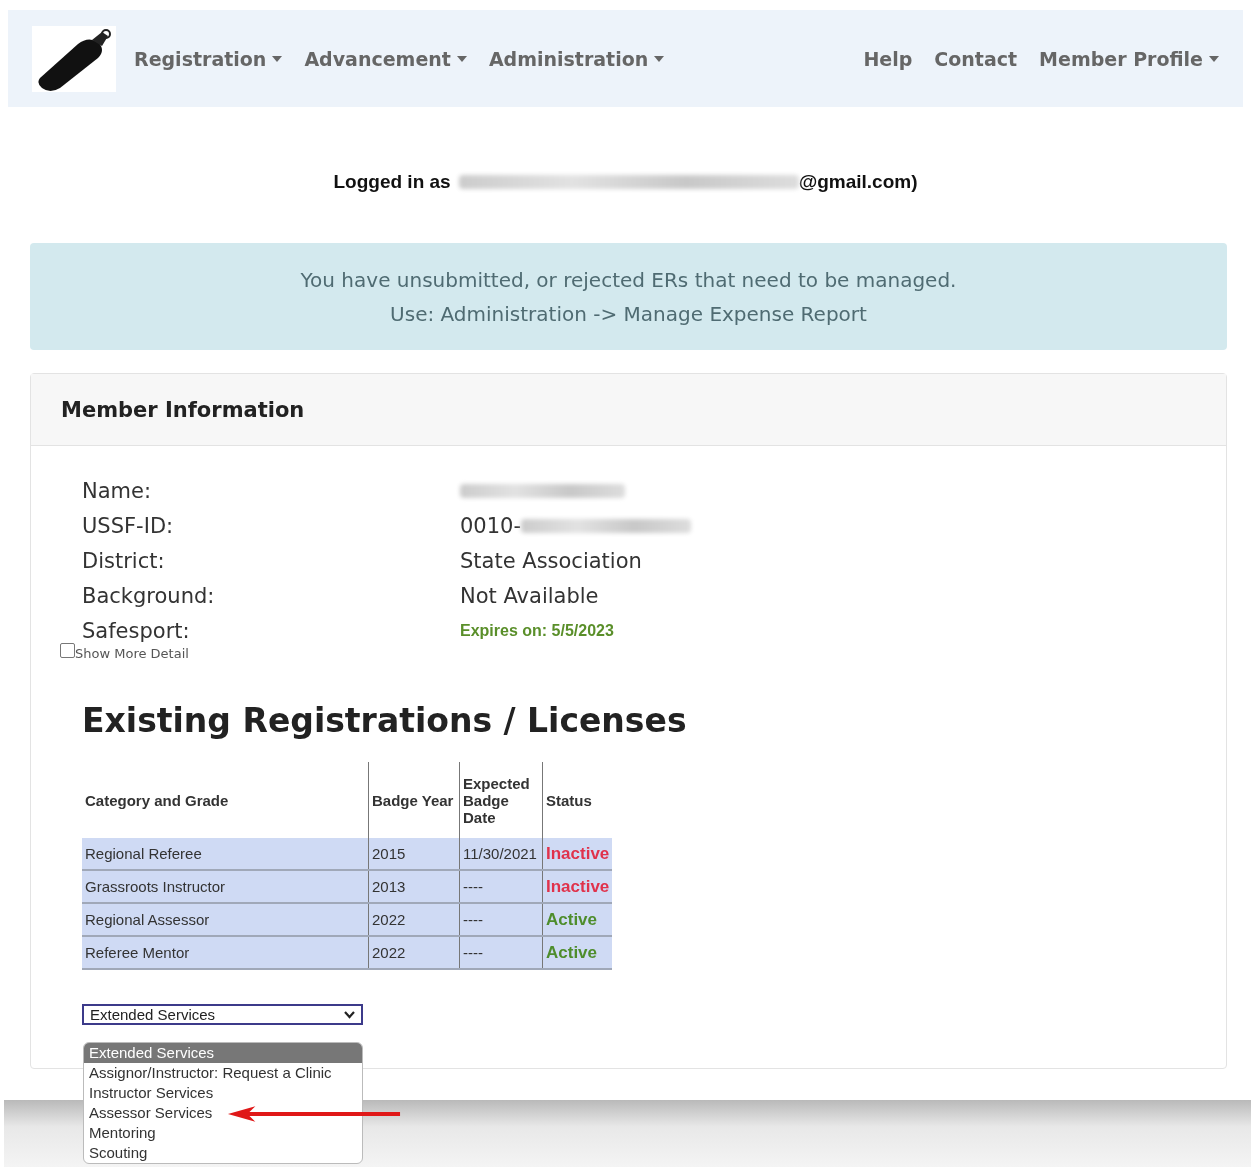 The width and height of the screenshot is (1251, 1167). I want to click on table-cell: Grassroots Instructor, so click(225, 886).